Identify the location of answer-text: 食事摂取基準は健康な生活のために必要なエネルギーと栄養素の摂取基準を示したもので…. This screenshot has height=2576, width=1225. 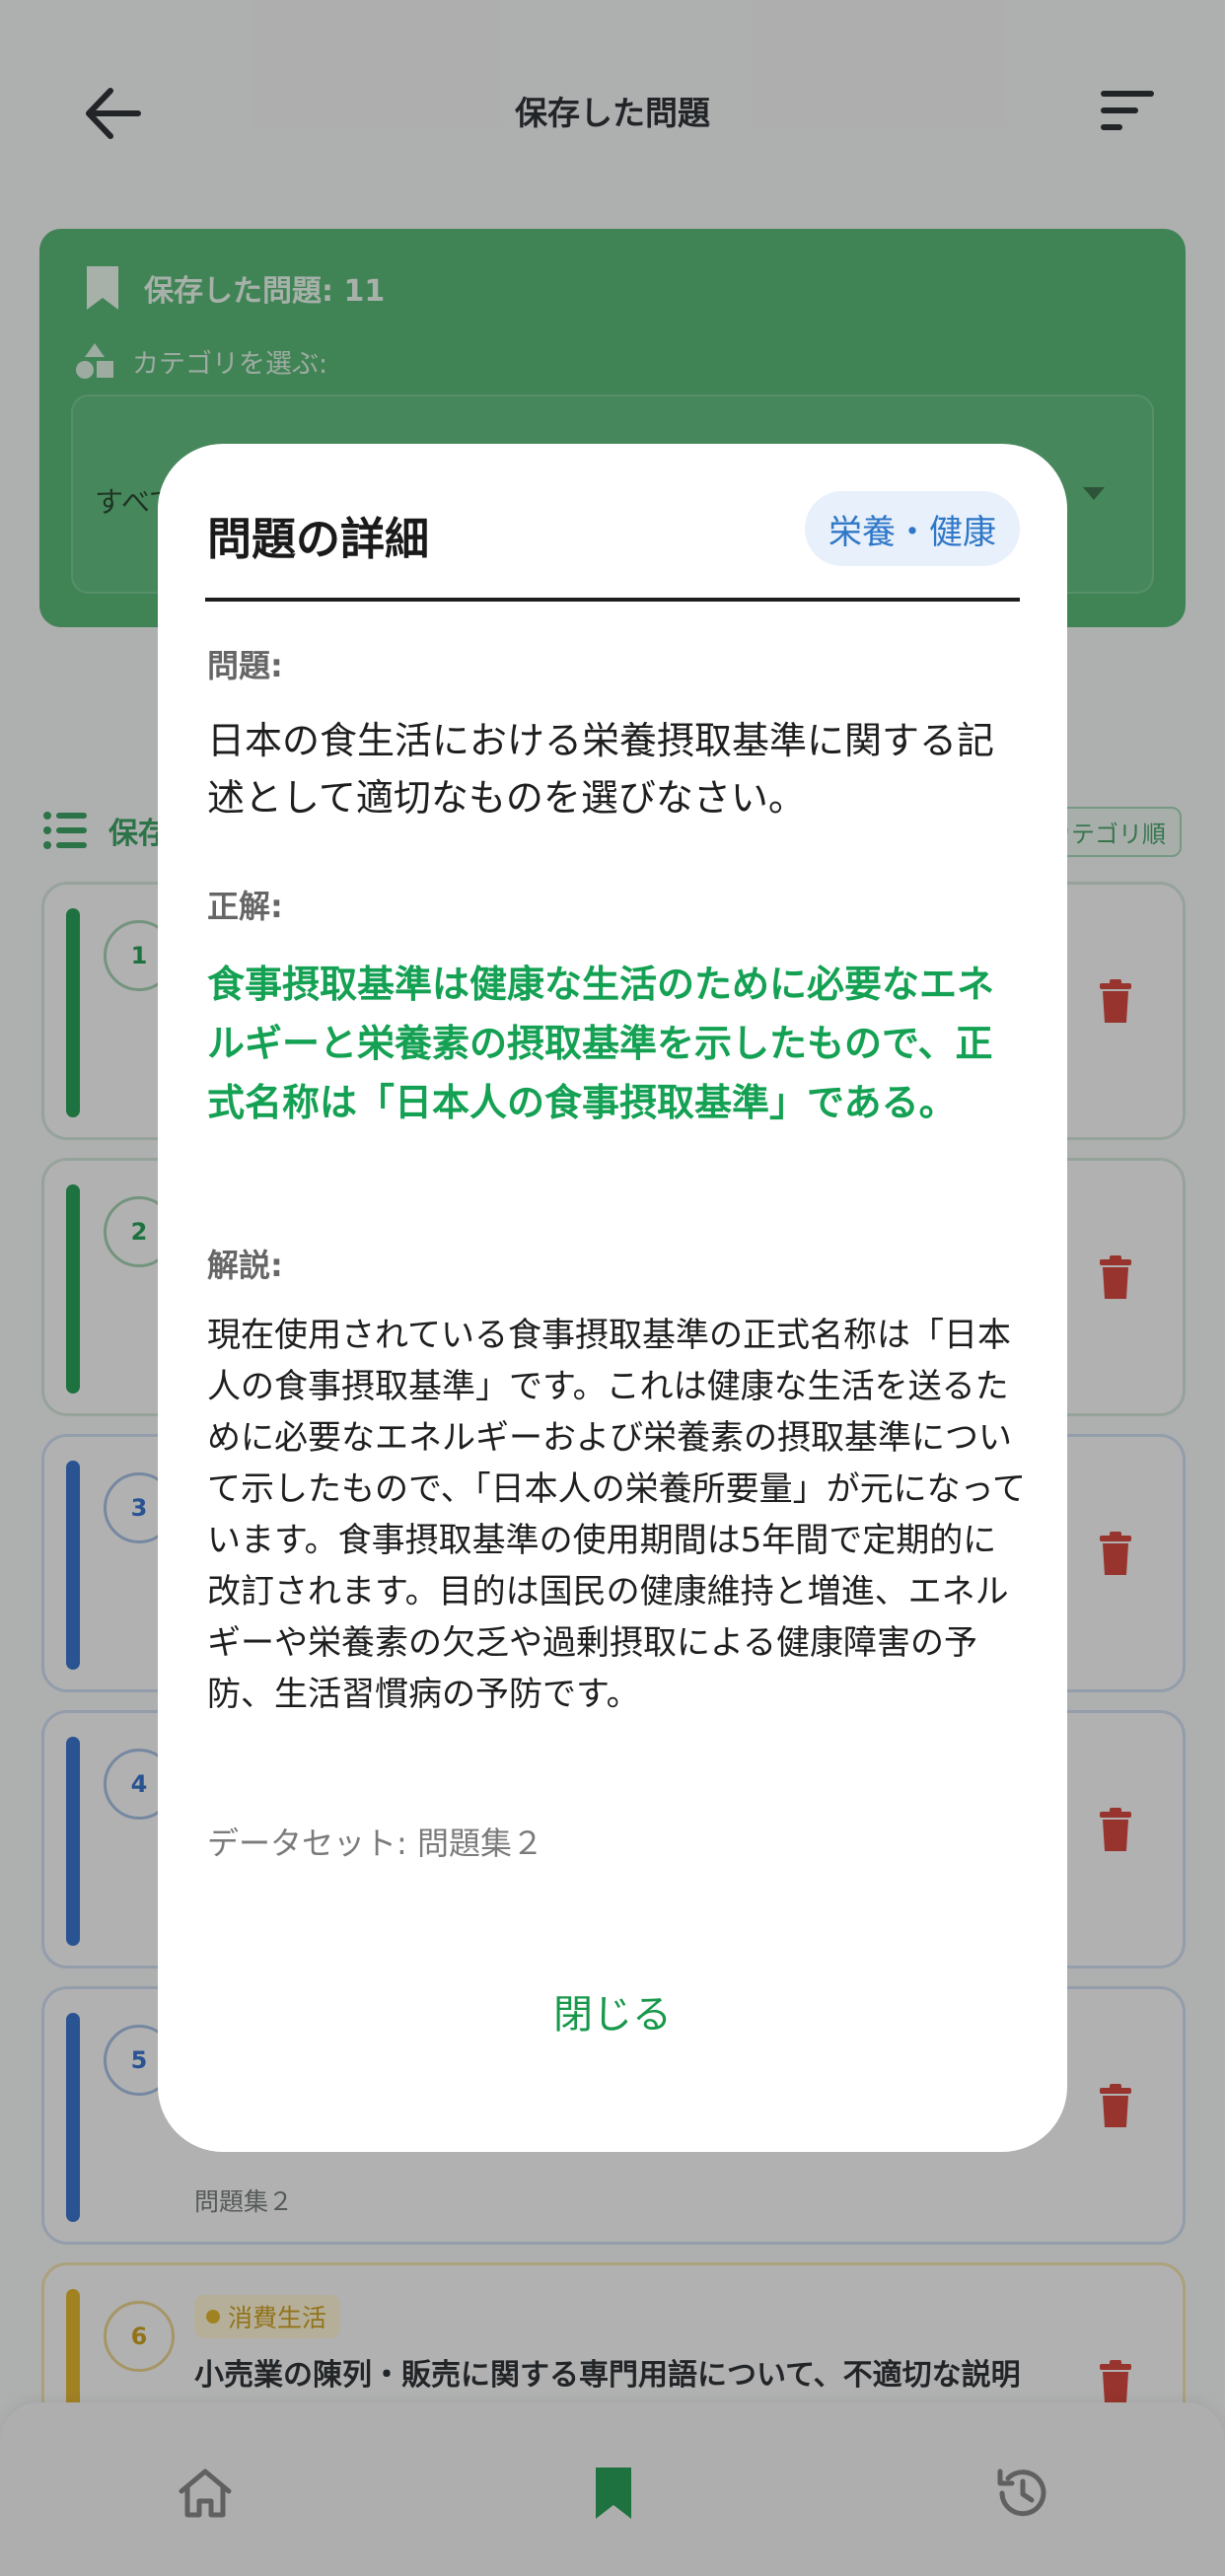
(601, 1044).